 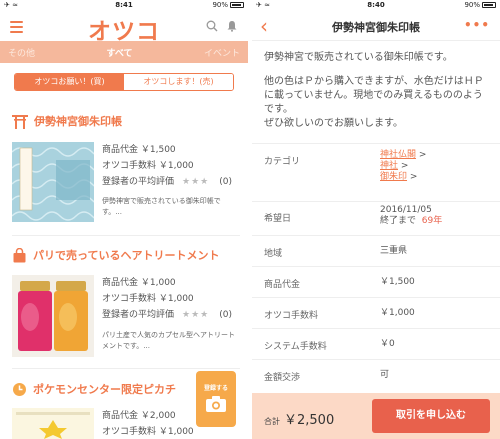 What do you see at coordinates (222, 52) in the screenshot?
I see `tab-event: イベント` at bounding box center [222, 52].